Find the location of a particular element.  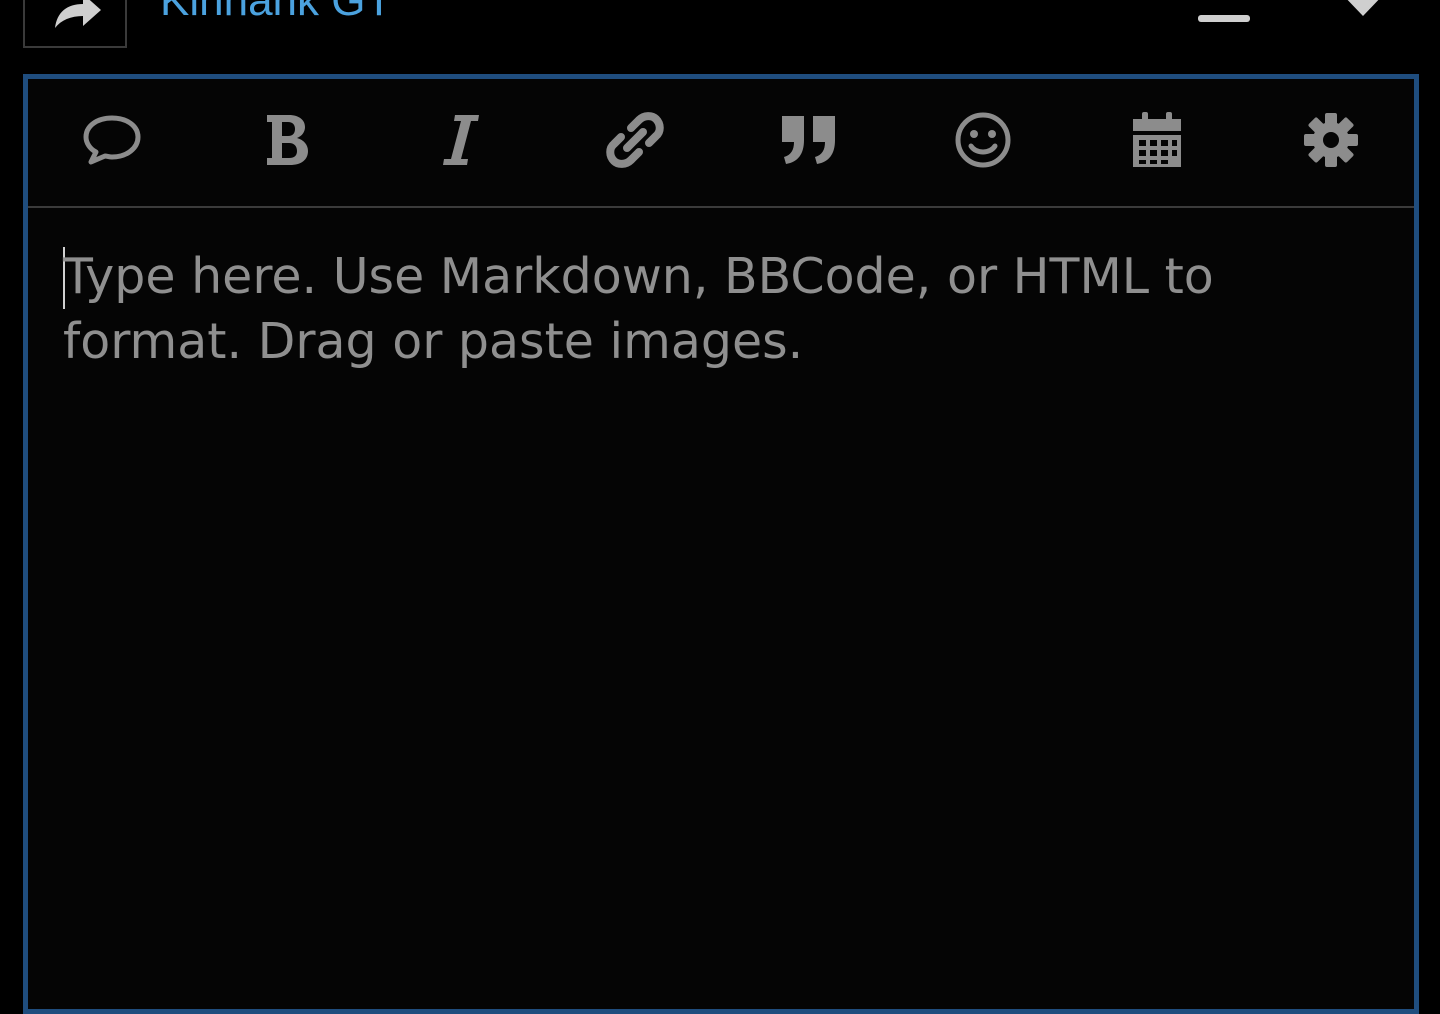

link-button is located at coordinates (635, 140).